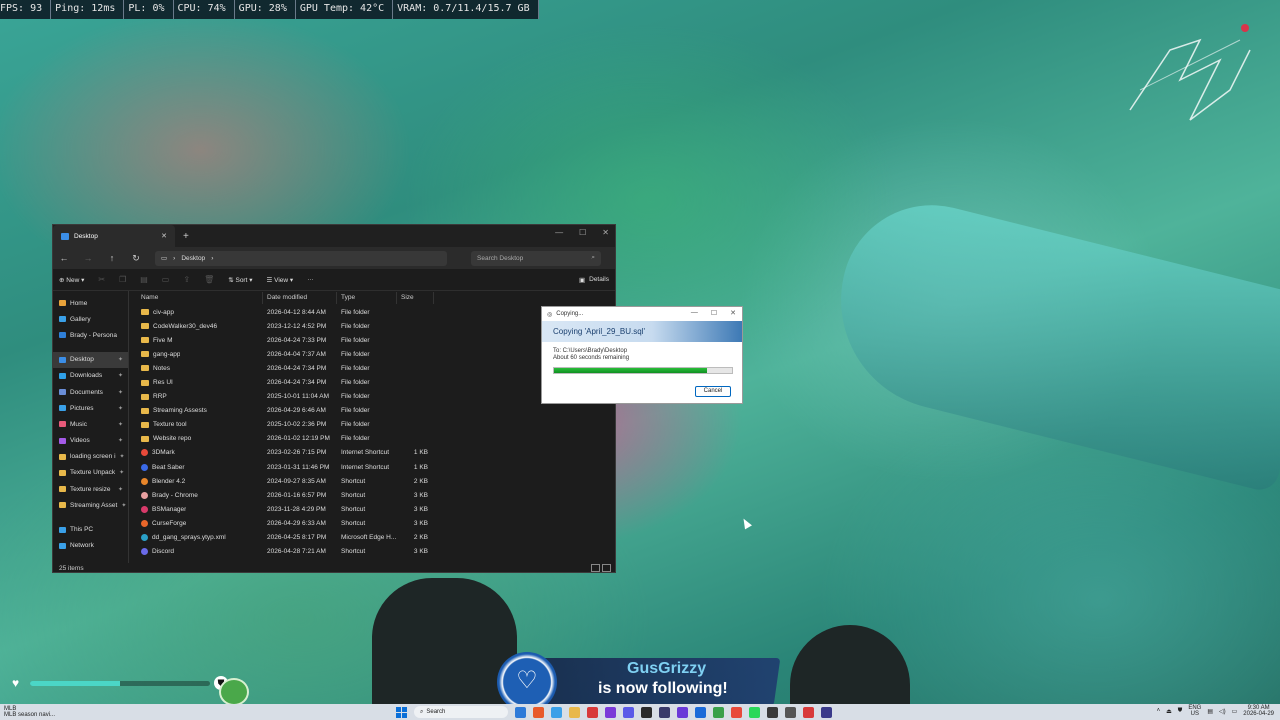 The height and width of the screenshot is (720, 1280). What do you see at coordinates (595, 568) in the screenshot?
I see `details-view-toggle` at bounding box center [595, 568].